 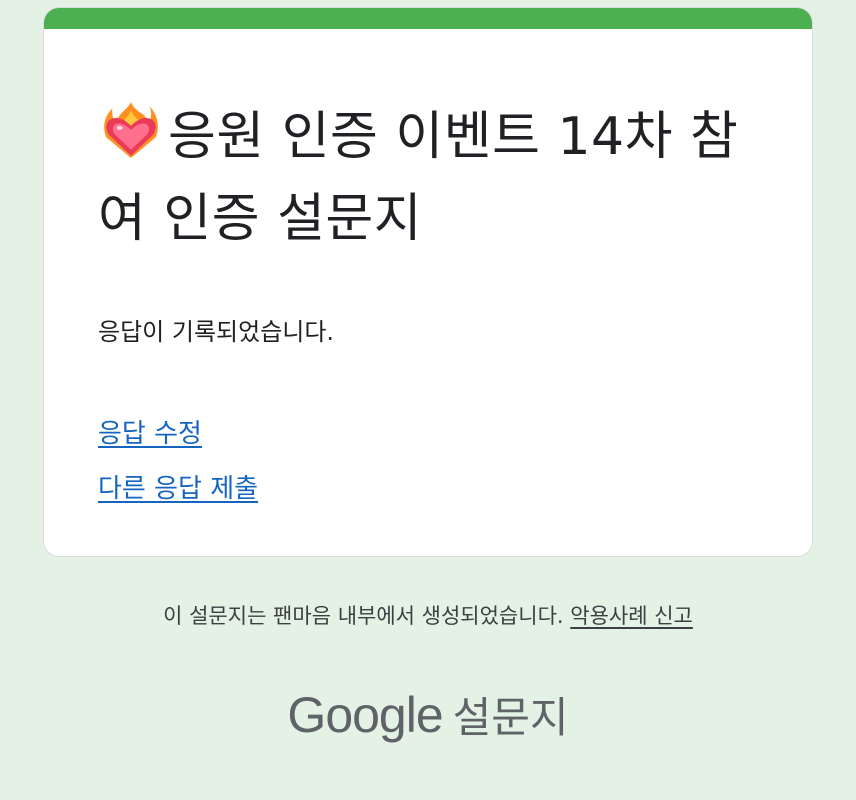 What do you see at coordinates (131, 130) in the screenshot?
I see `heart-on-fire-icon` at bounding box center [131, 130].